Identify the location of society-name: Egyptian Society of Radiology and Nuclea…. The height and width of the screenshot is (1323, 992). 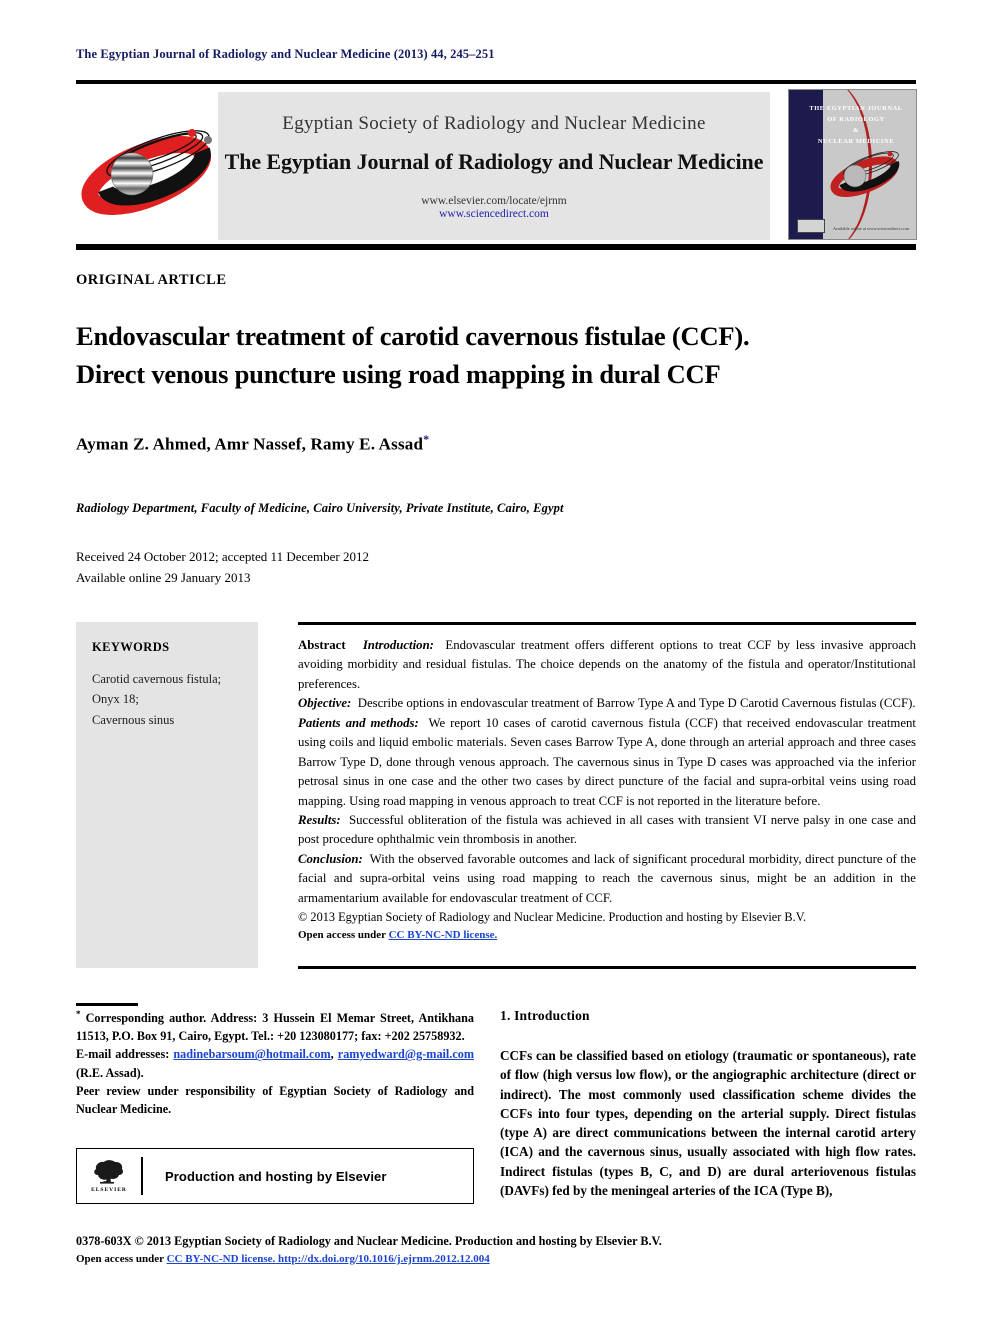
(494, 123).